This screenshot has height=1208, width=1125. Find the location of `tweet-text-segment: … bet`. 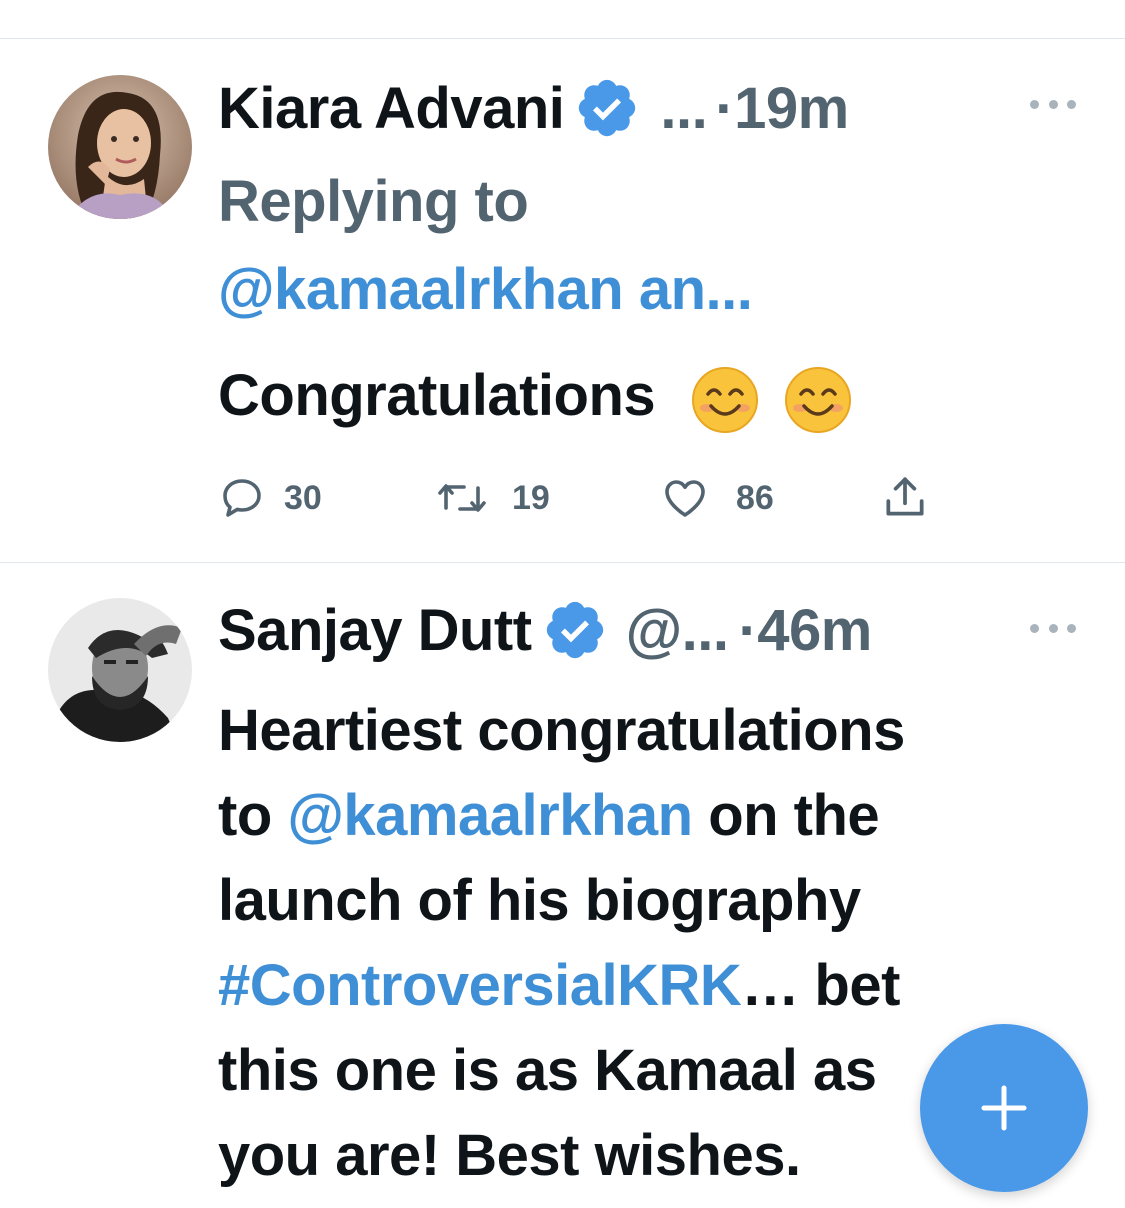

tweet-text-segment: … bet is located at coordinates (820, 985).